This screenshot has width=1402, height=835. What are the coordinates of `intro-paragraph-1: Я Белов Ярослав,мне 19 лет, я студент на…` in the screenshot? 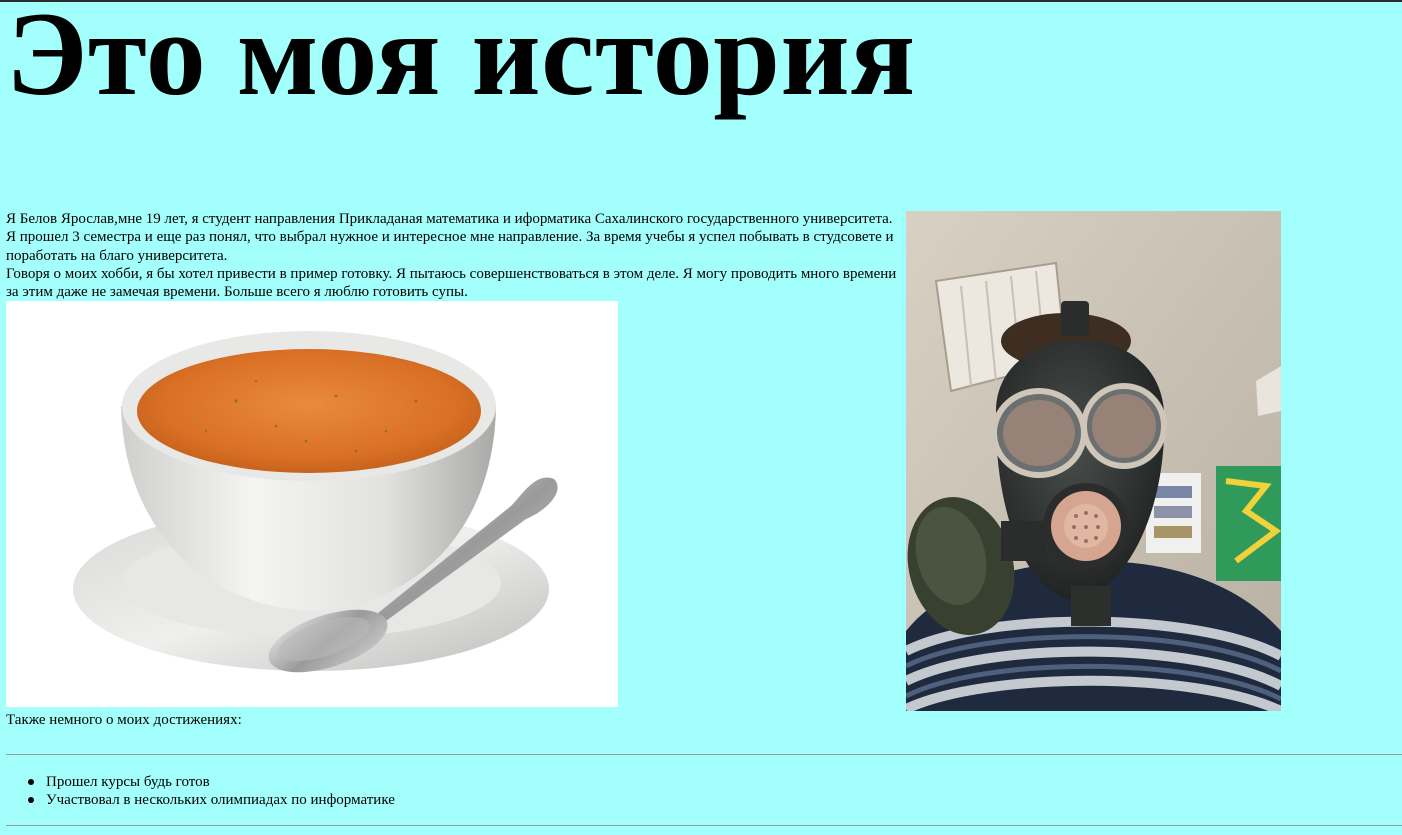 It's located at (450, 237).